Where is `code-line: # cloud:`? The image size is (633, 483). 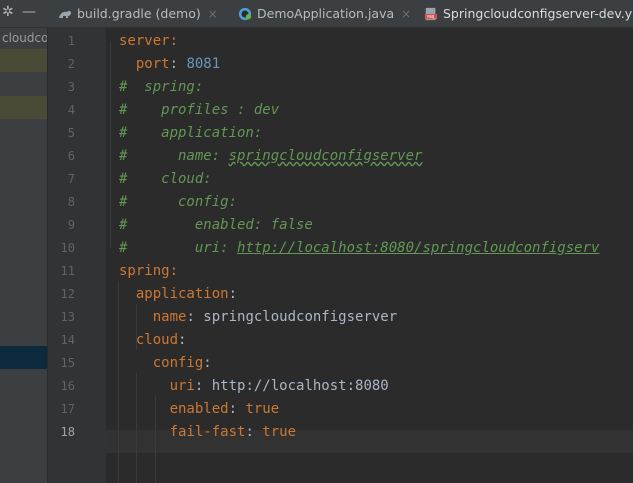
code-line: # cloud: is located at coordinates (165, 179).